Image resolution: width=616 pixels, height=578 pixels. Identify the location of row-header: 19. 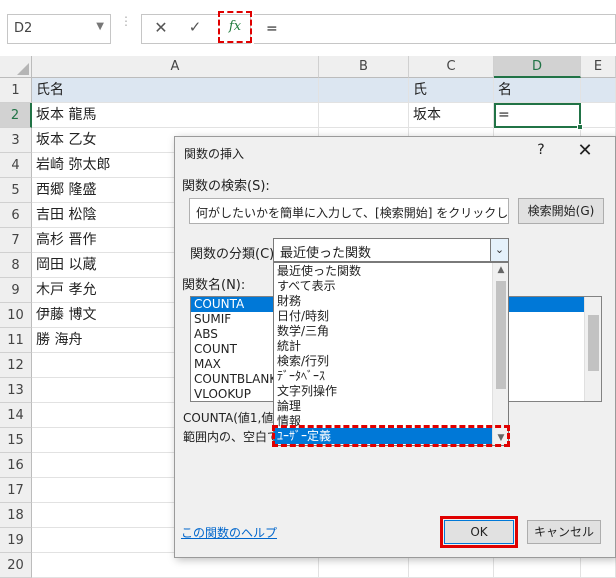
(16, 540).